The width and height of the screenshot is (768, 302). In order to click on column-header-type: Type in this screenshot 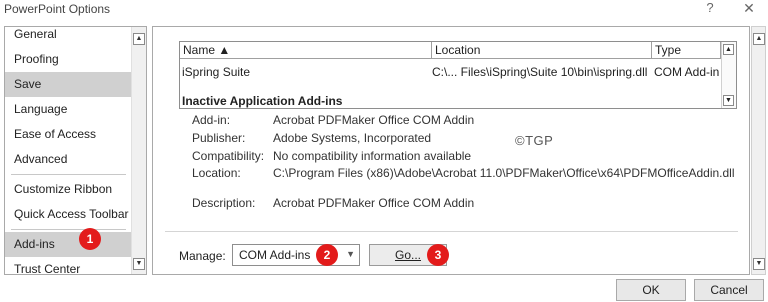, I will do `click(686, 50)`.